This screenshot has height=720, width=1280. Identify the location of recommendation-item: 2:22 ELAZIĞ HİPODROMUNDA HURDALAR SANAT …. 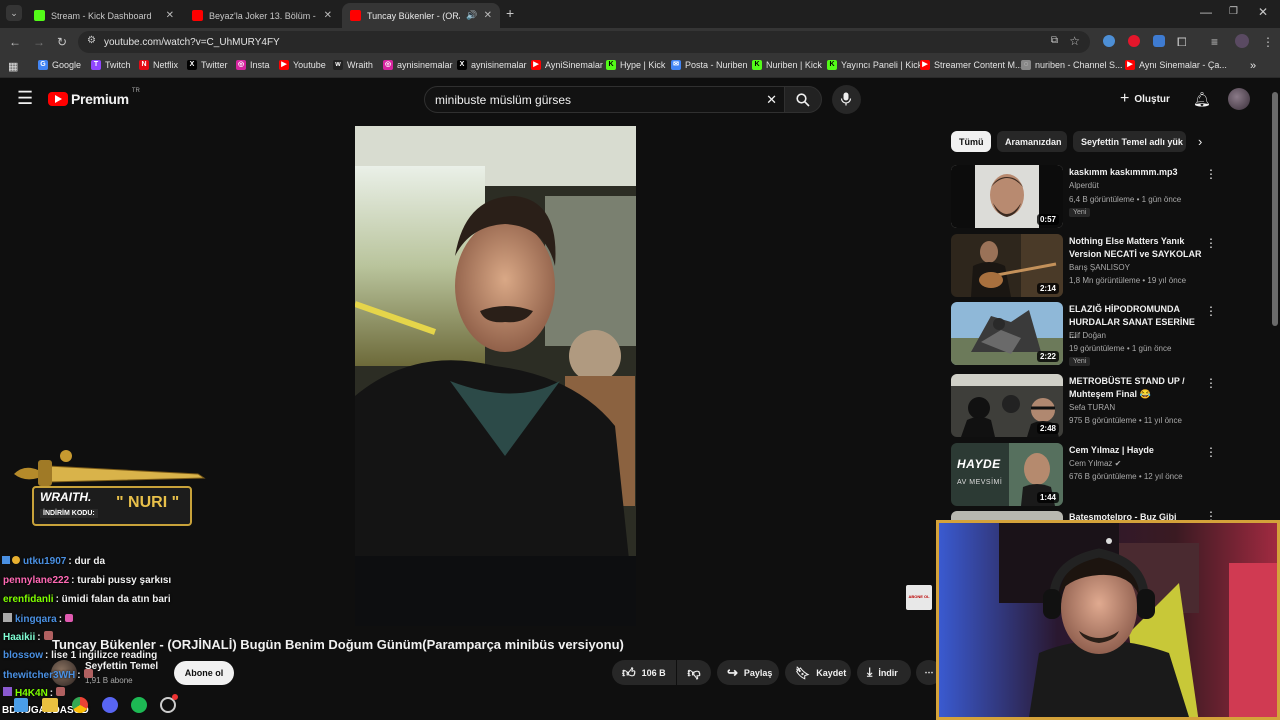
(1086, 334).